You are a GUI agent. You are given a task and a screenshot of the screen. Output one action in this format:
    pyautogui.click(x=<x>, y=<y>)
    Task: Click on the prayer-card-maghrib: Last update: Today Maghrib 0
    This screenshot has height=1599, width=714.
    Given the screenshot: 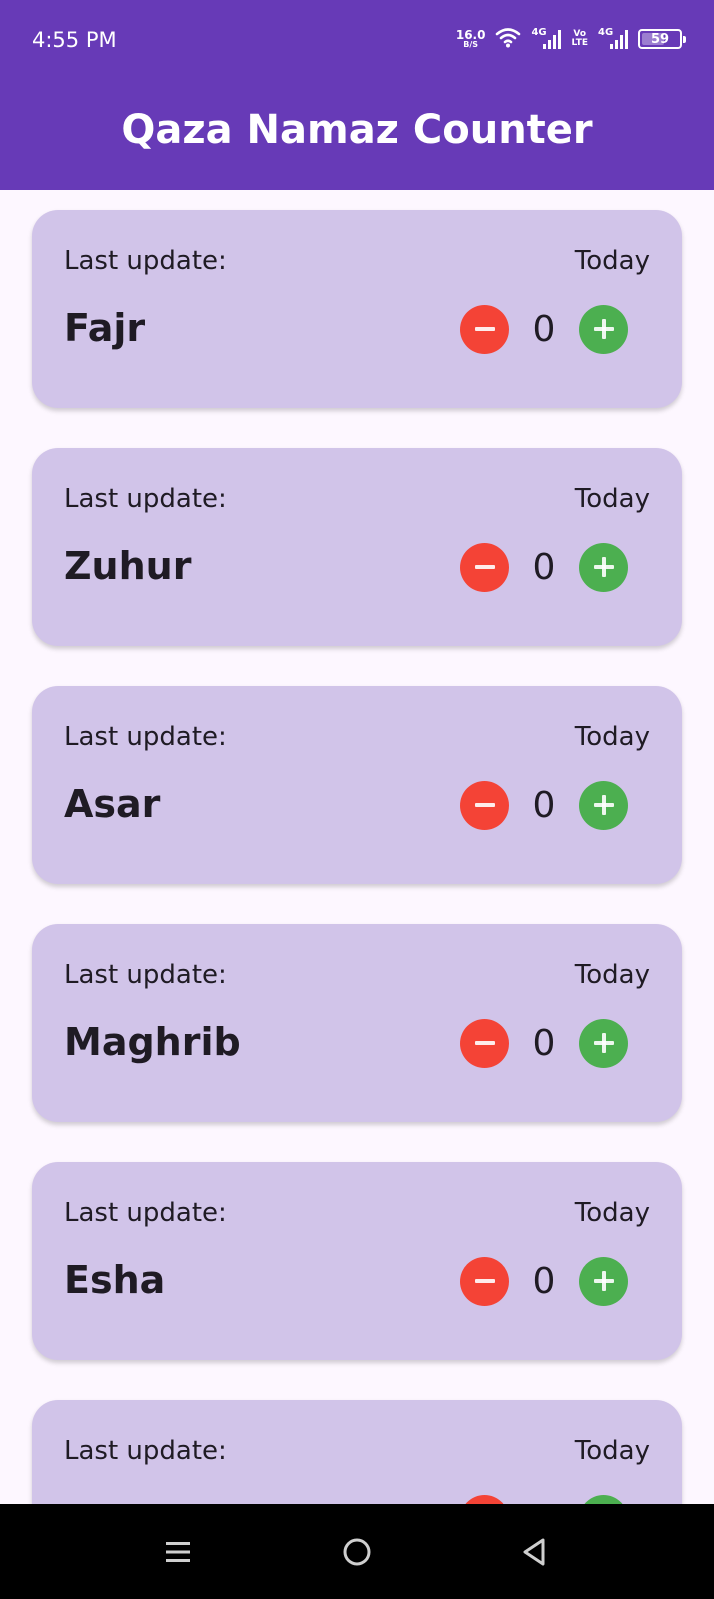 What is the action you would take?
    pyautogui.click(x=357, y=1023)
    